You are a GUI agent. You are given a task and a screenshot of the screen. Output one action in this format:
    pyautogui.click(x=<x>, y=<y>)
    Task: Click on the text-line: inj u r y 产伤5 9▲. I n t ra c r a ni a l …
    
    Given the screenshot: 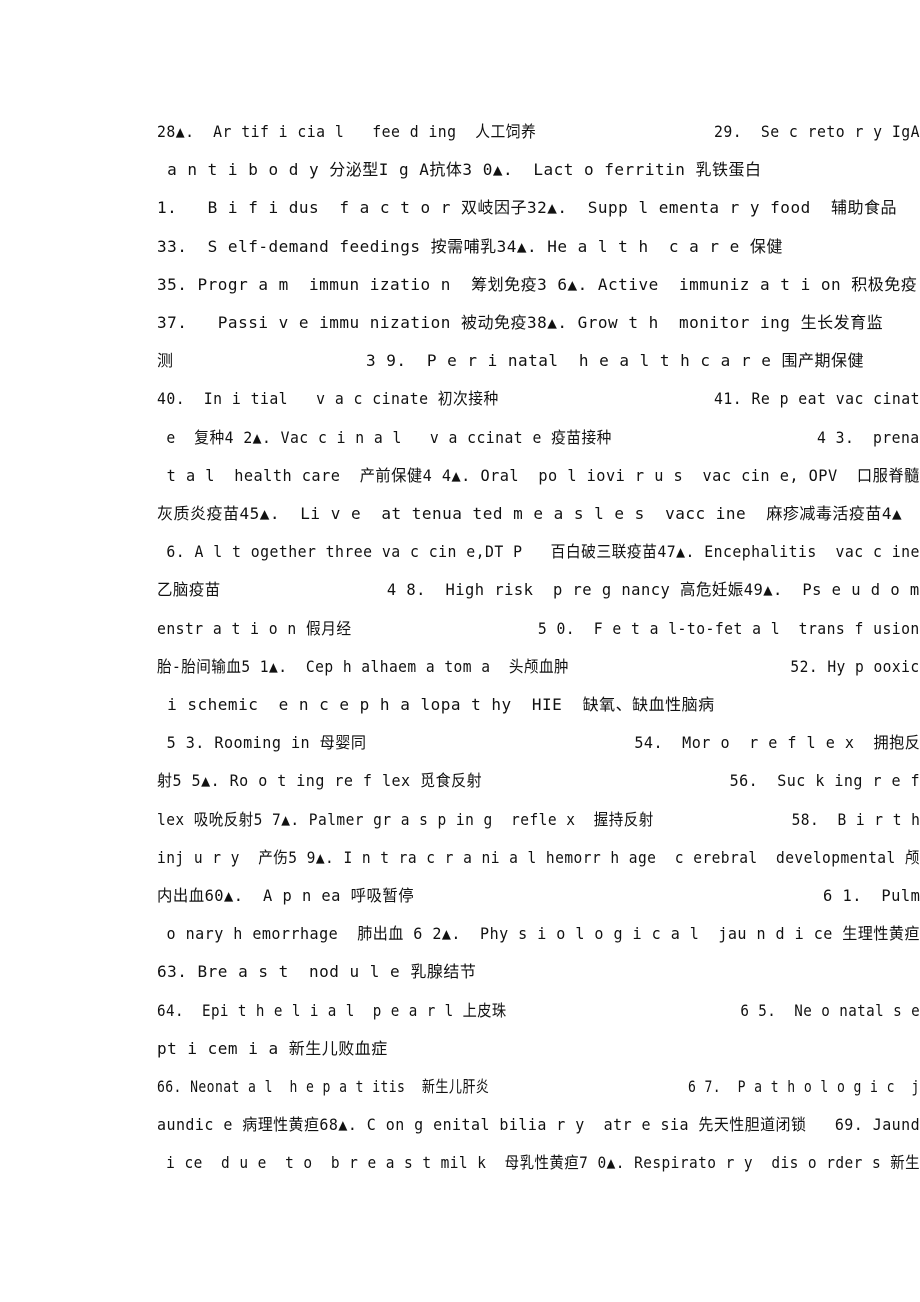 What is the action you would take?
    pyautogui.click(x=538, y=857)
    